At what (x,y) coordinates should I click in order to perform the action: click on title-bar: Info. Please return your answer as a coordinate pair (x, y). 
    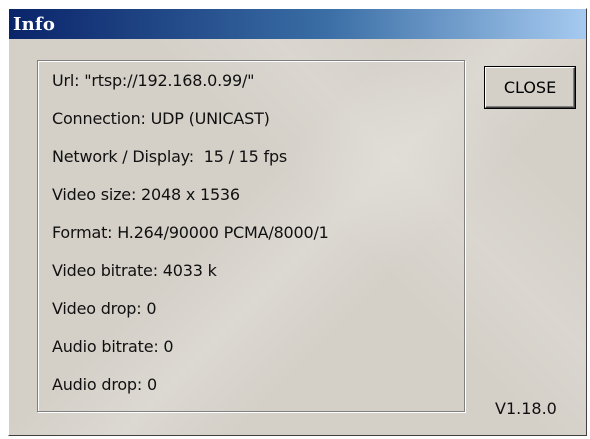
    Looking at the image, I should click on (297, 24).